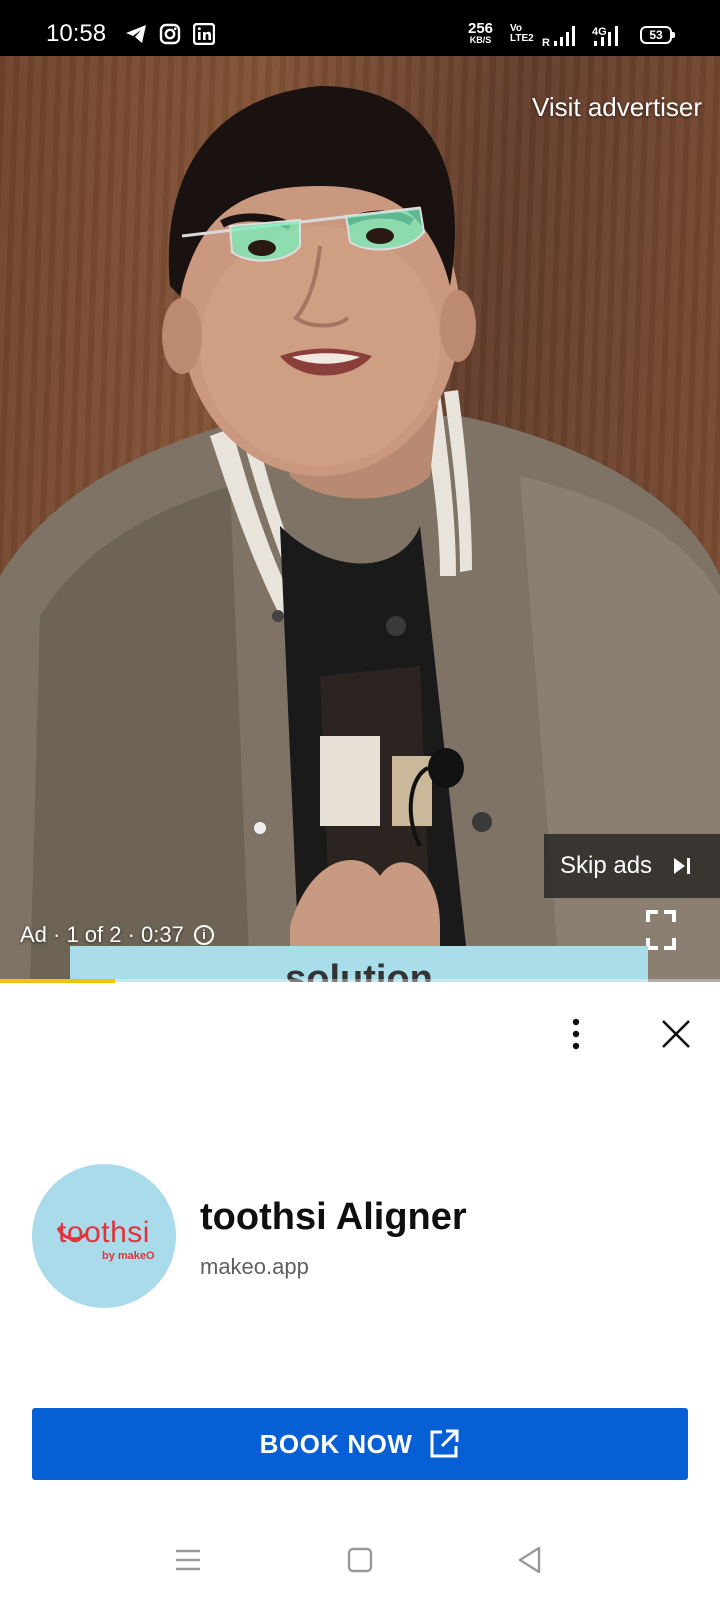  What do you see at coordinates (682, 866) in the screenshot?
I see `skip-next-icon` at bounding box center [682, 866].